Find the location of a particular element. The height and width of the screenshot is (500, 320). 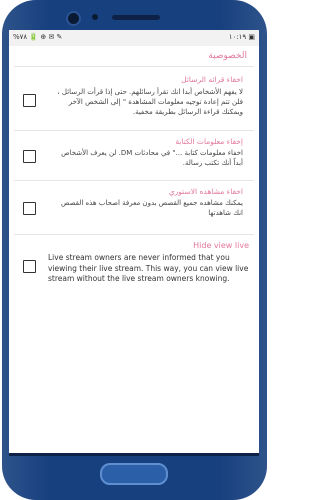

status-clock: ١٠:١٩ ▣ is located at coordinates (241, 37).